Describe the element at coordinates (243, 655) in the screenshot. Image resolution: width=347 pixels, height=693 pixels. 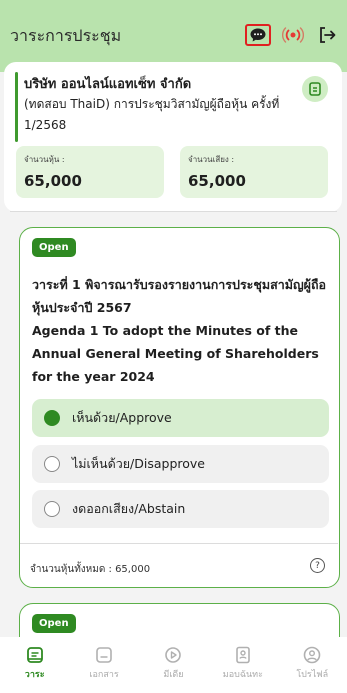
I see `proxy-icon` at that location.